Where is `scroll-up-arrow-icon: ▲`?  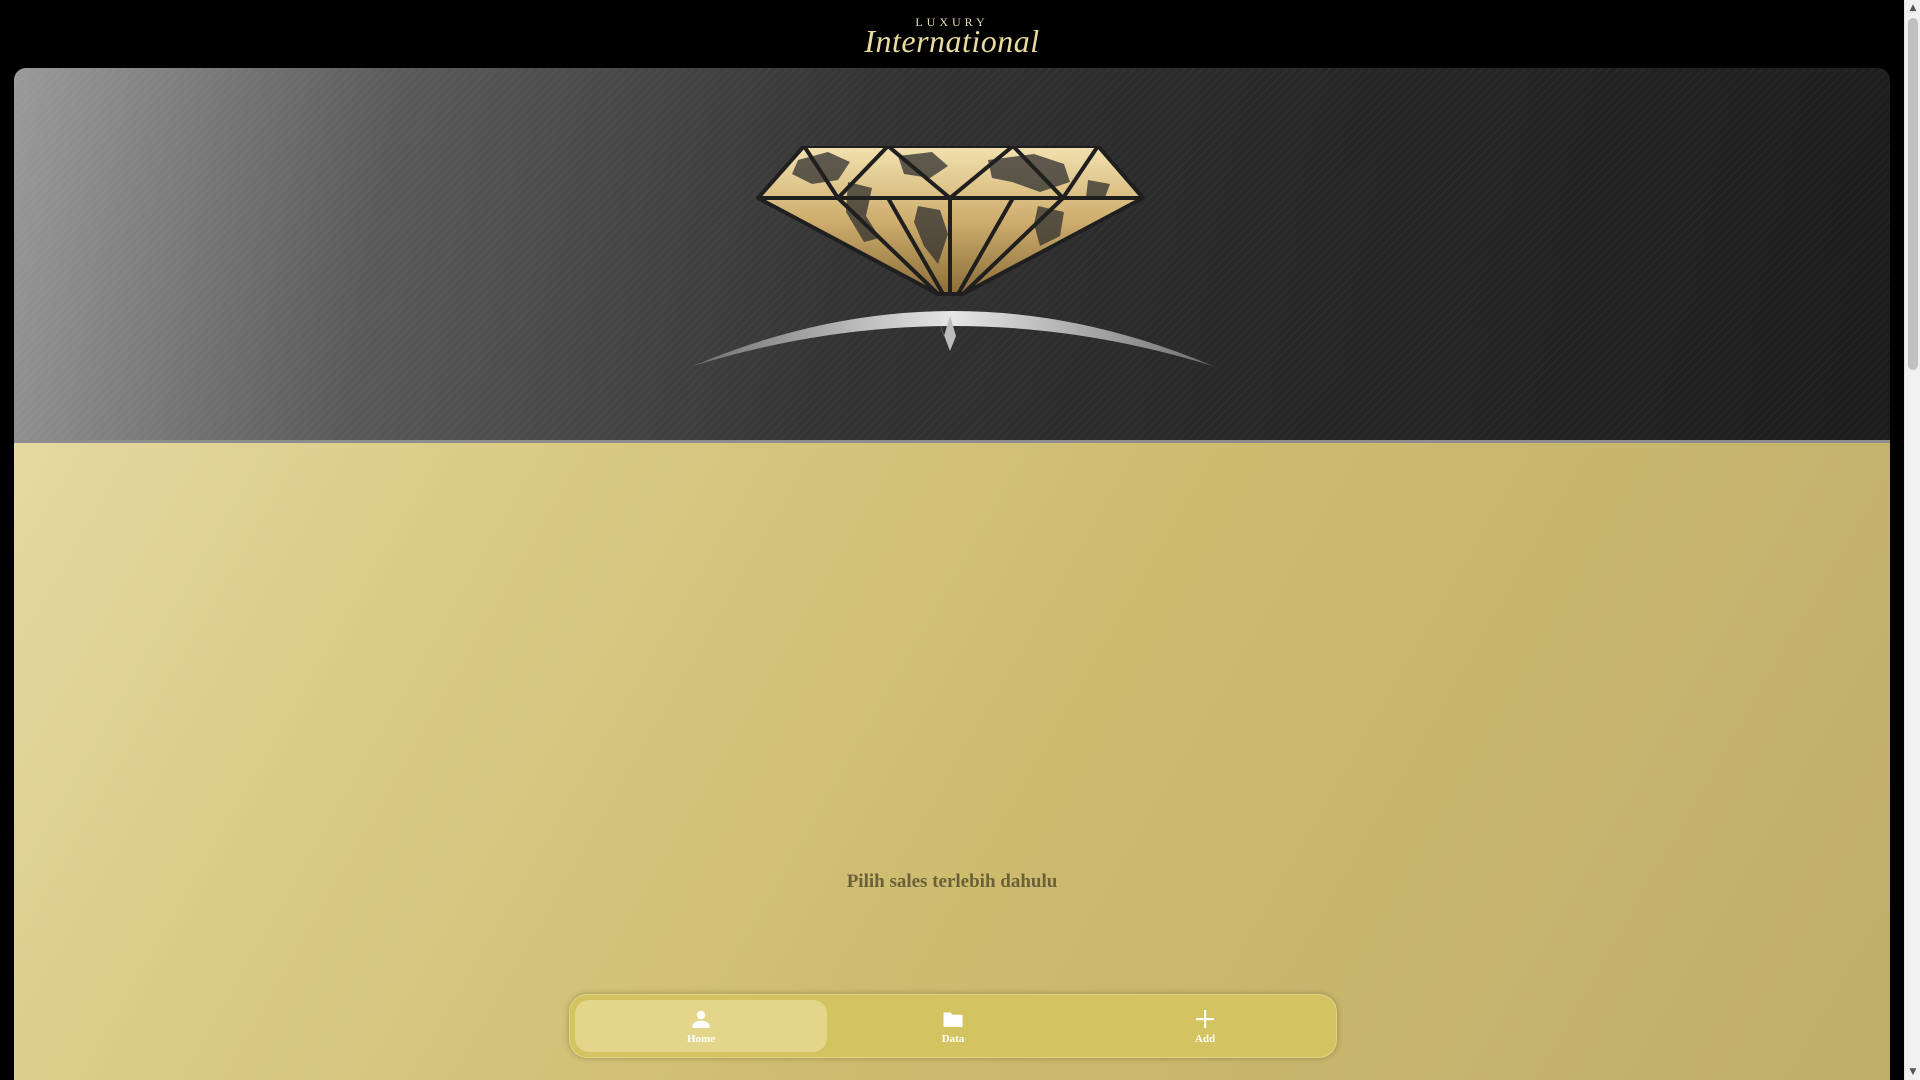
scroll-up-arrow-icon: ▲ is located at coordinates (1912, 8).